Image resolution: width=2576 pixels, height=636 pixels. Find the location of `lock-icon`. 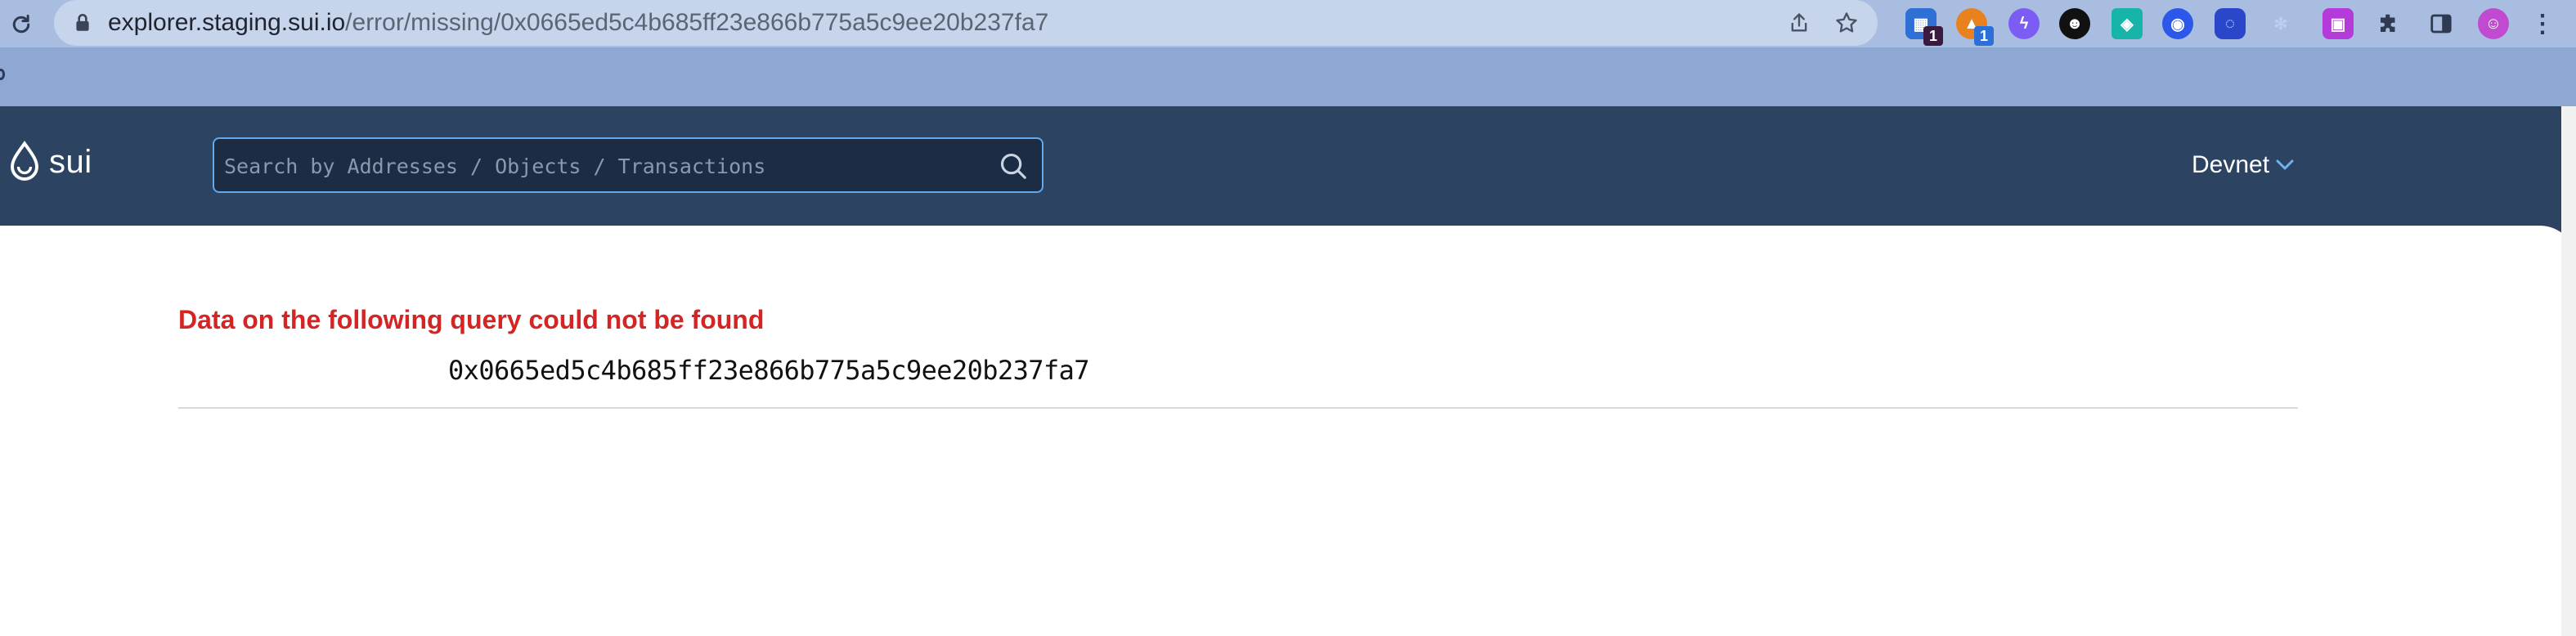

lock-icon is located at coordinates (83, 22).